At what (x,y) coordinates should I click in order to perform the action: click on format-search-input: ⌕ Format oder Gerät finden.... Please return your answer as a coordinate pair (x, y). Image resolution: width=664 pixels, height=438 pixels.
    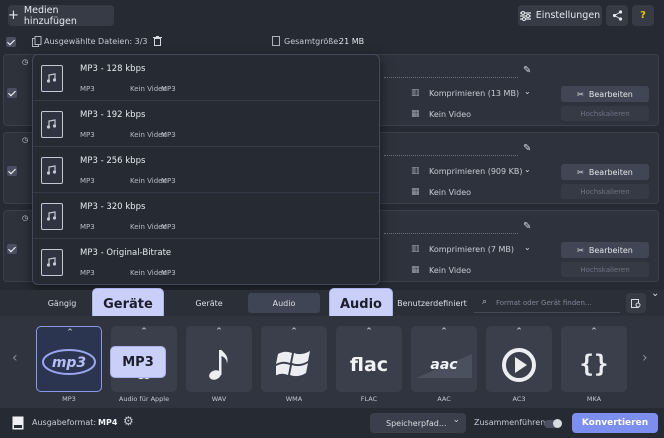
    Looking at the image, I should click on (547, 303).